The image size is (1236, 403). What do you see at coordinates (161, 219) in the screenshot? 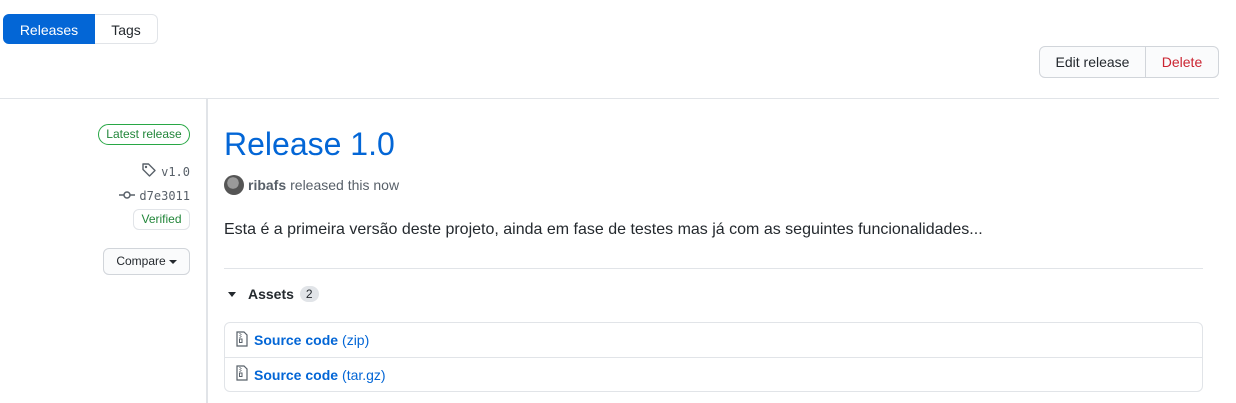
I see `verified-badge: Verified` at bounding box center [161, 219].